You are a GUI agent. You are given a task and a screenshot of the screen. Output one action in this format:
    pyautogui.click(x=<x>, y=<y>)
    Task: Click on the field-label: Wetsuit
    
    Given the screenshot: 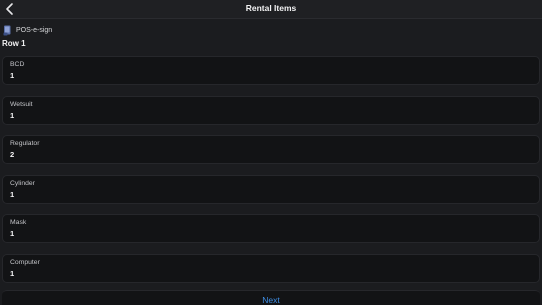 What is the action you would take?
    pyautogui.click(x=21, y=104)
    